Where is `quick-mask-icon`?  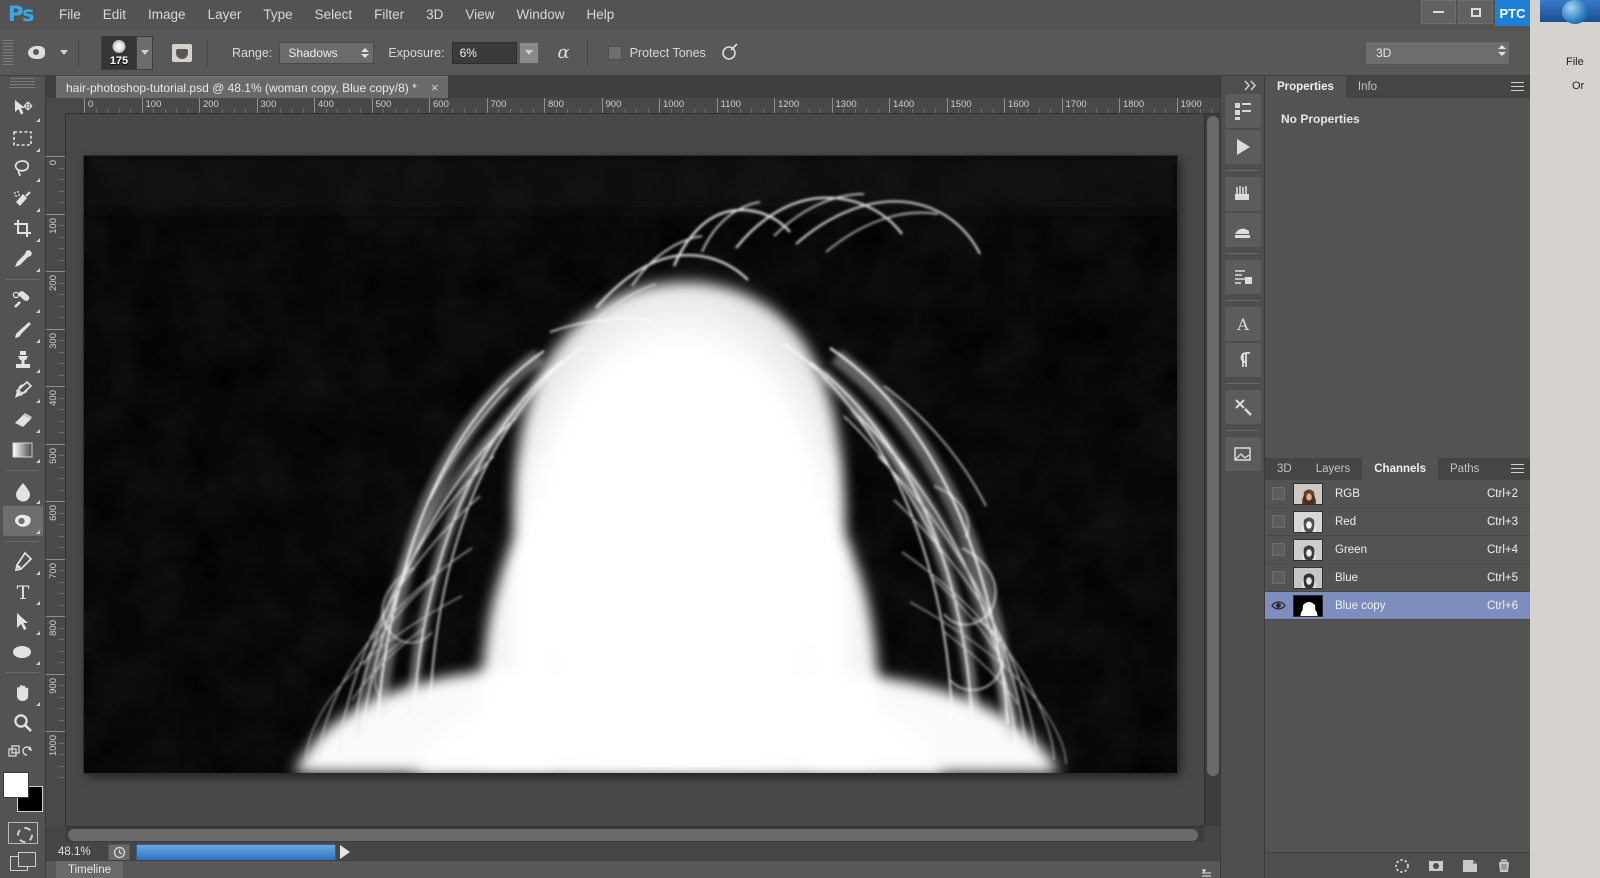
quick-mask-icon is located at coordinates (22, 833).